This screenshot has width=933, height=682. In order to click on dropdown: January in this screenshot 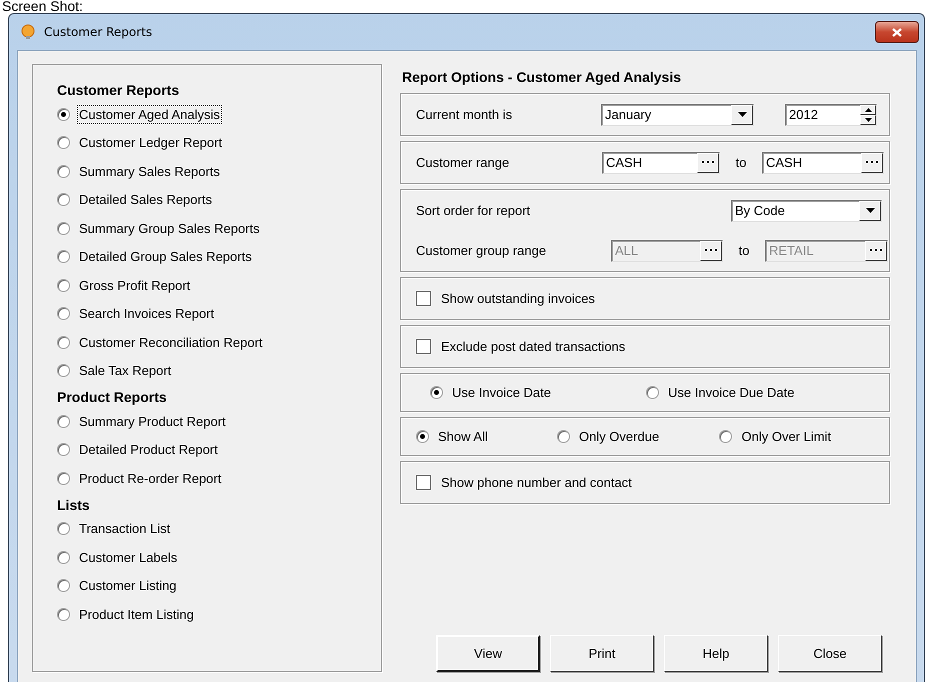, I will do `click(677, 115)`.